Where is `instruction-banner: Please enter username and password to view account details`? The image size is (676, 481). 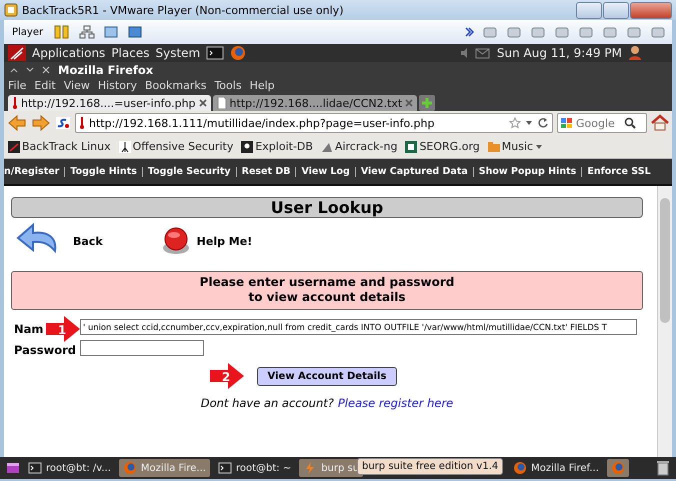
instruction-banner: Please enter username and password to view account details is located at coordinates (327, 290).